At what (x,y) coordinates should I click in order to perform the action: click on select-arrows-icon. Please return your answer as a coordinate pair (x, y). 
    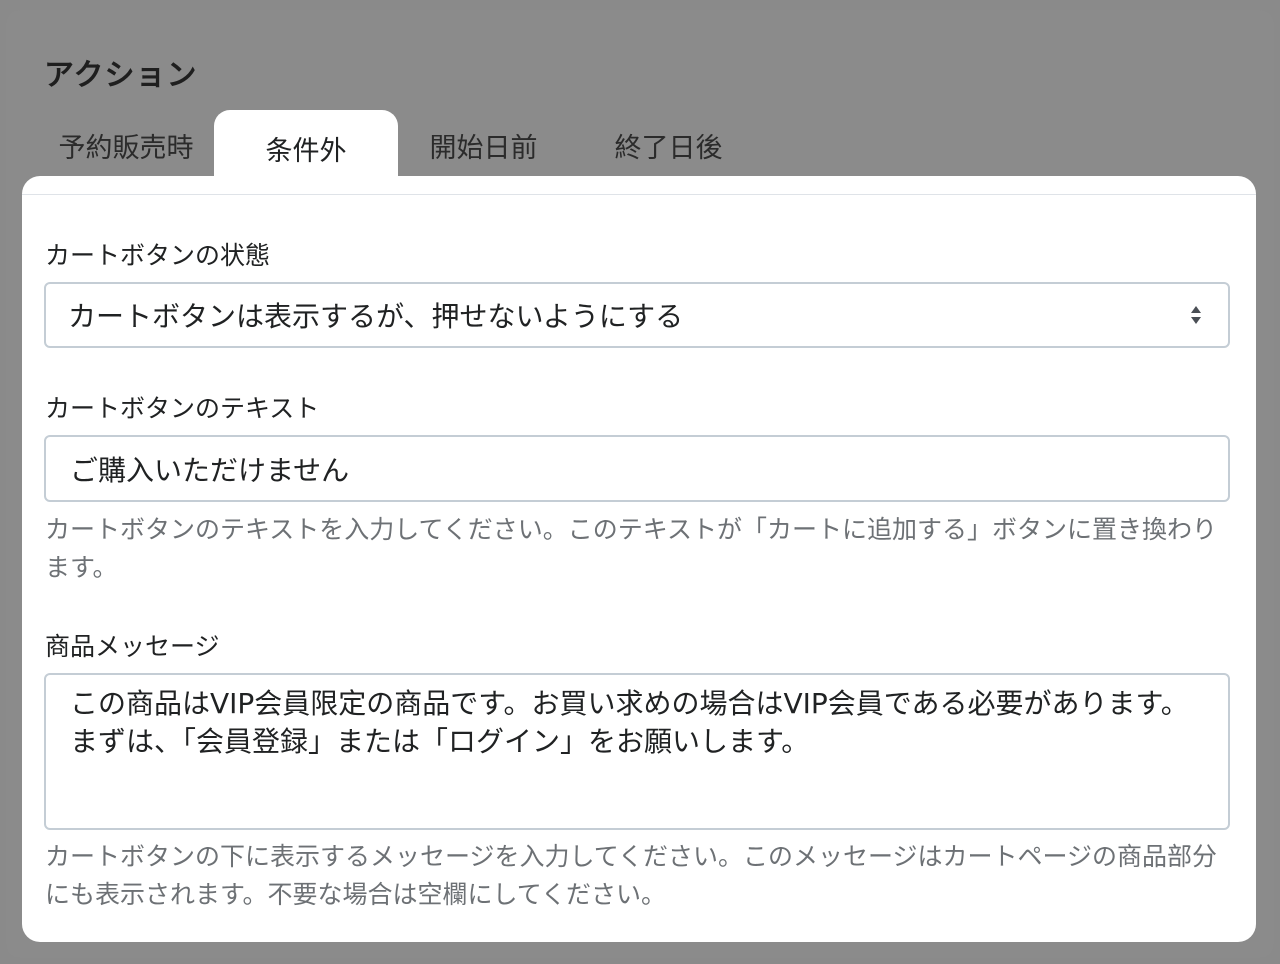
    Looking at the image, I should click on (1196, 315).